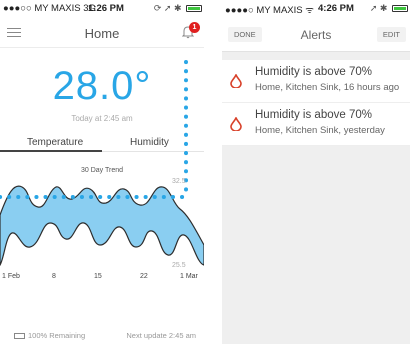  Describe the element at coordinates (336, 8) in the screenshot. I see `clock: 4:26 PM` at that location.